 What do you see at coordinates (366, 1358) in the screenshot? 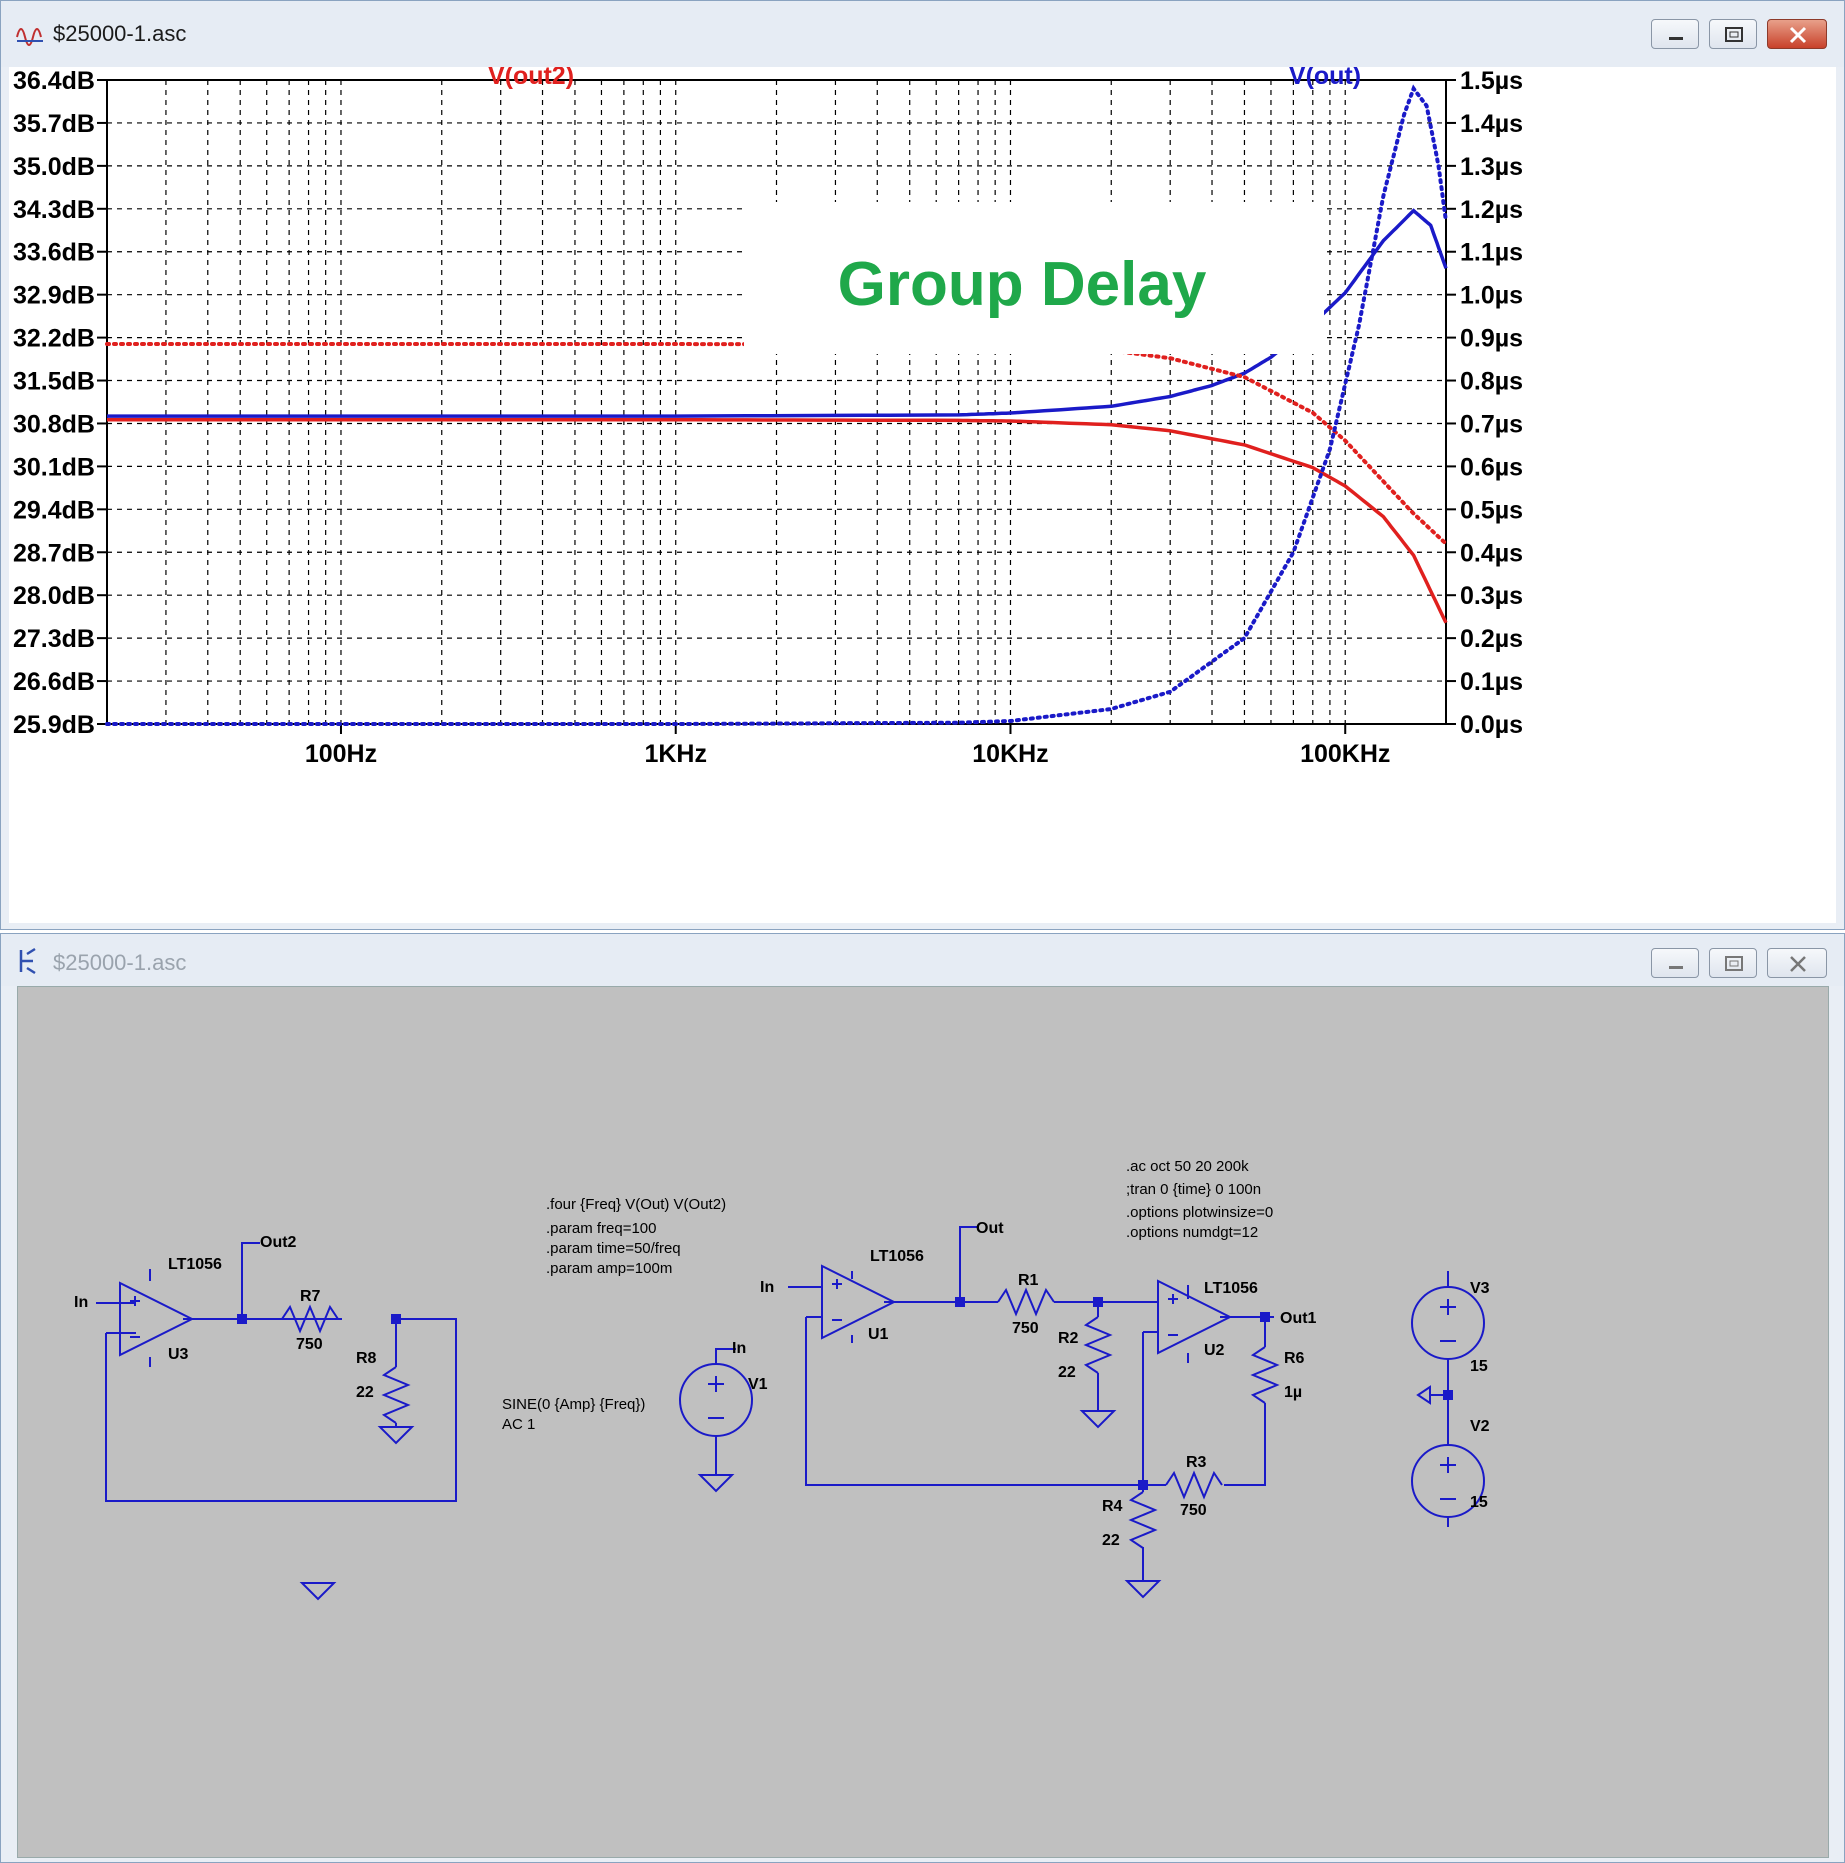
I see `ref-label: R8` at bounding box center [366, 1358].